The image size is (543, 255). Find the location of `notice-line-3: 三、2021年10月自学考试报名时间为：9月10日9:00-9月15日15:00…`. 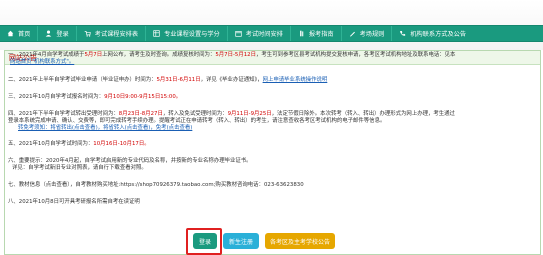

notice-line-3: 三、2021年10月自学考试报名时间为：9月10日9:00-9月15日15:00… is located at coordinates (94, 97).